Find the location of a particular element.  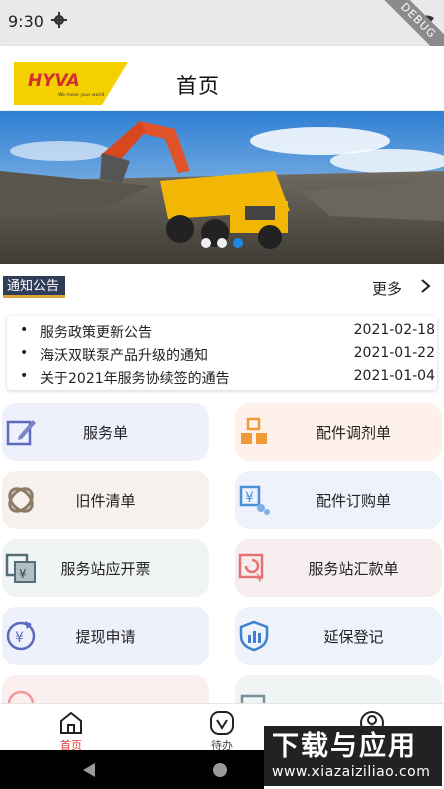

notice-date: 2021-01-22 is located at coordinates (394, 353).